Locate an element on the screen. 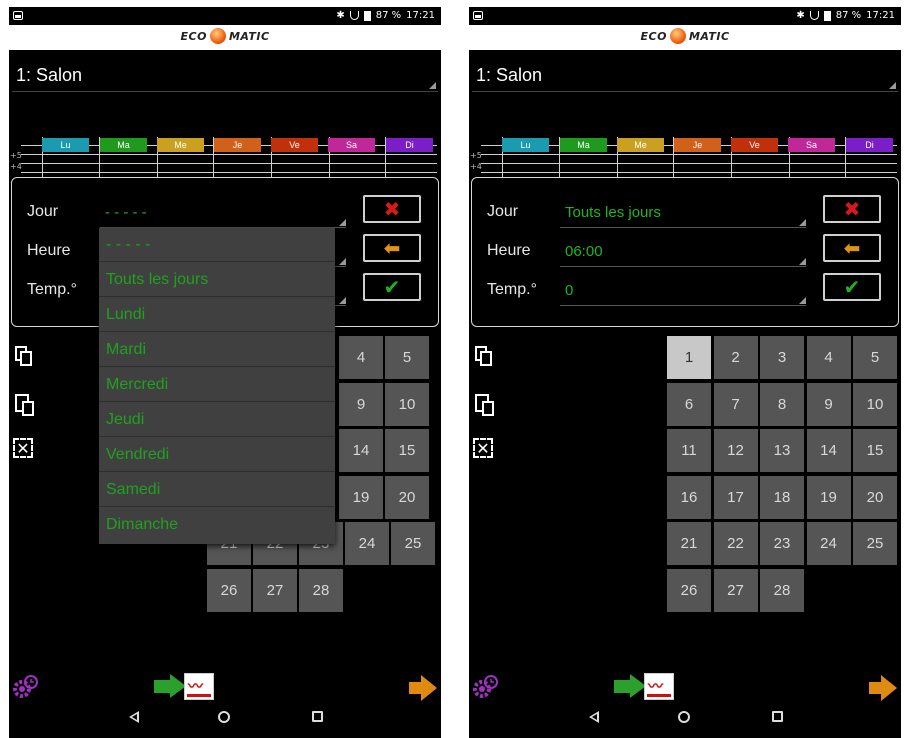  calendar-day: 22 is located at coordinates (735, 544).